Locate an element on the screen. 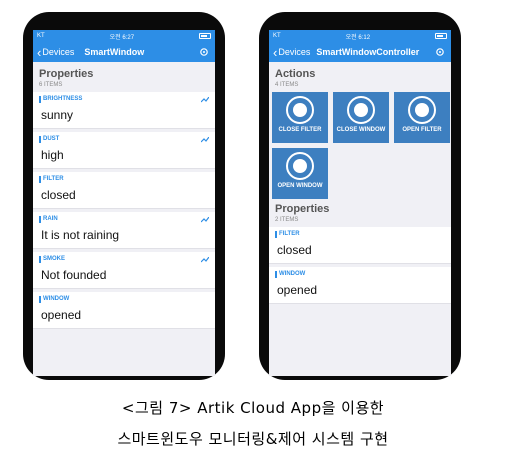 The height and width of the screenshot is (458, 506). property-row: SMOKE Not founded is located at coordinates (124, 270).